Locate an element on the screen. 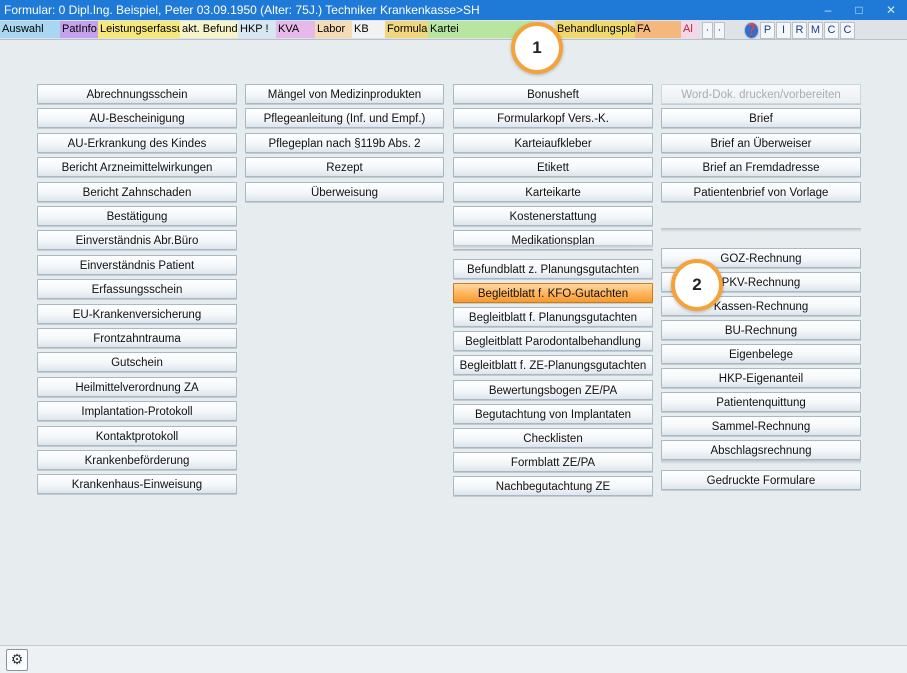 This screenshot has width=907, height=673. au-bescheinigung-button: AU-Bescheinigung is located at coordinates (137, 118).